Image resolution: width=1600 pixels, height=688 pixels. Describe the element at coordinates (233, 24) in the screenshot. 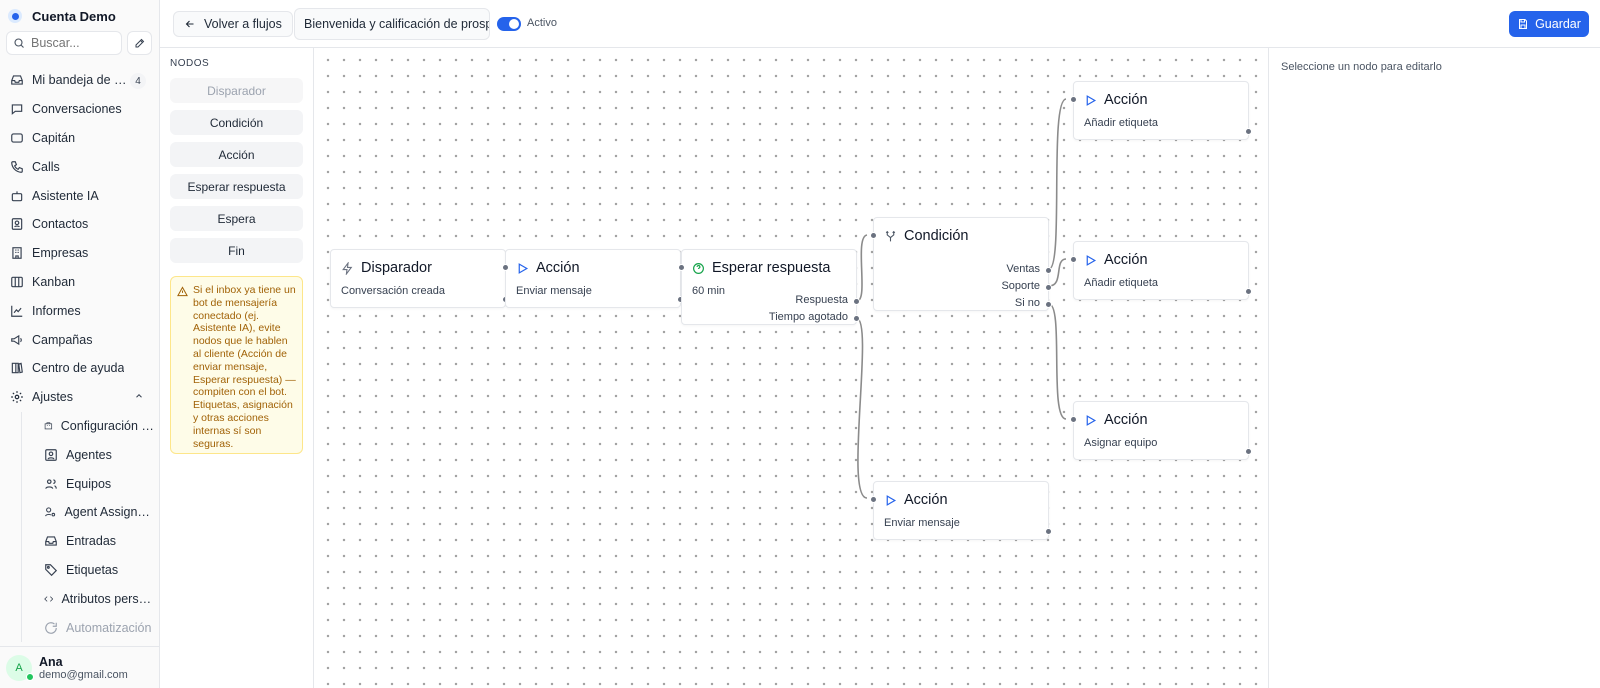

I see `back-to-flows-button: Volver a flujos` at that location.